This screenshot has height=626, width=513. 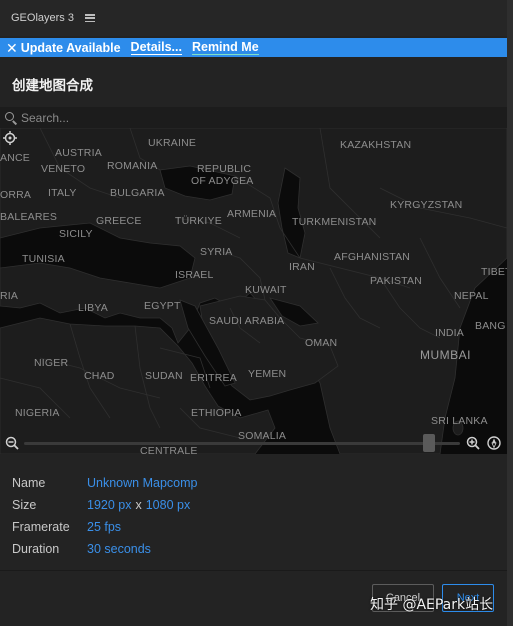 I want to click on duration-row: Duration 30 seconds, so click(x=104, y=549).